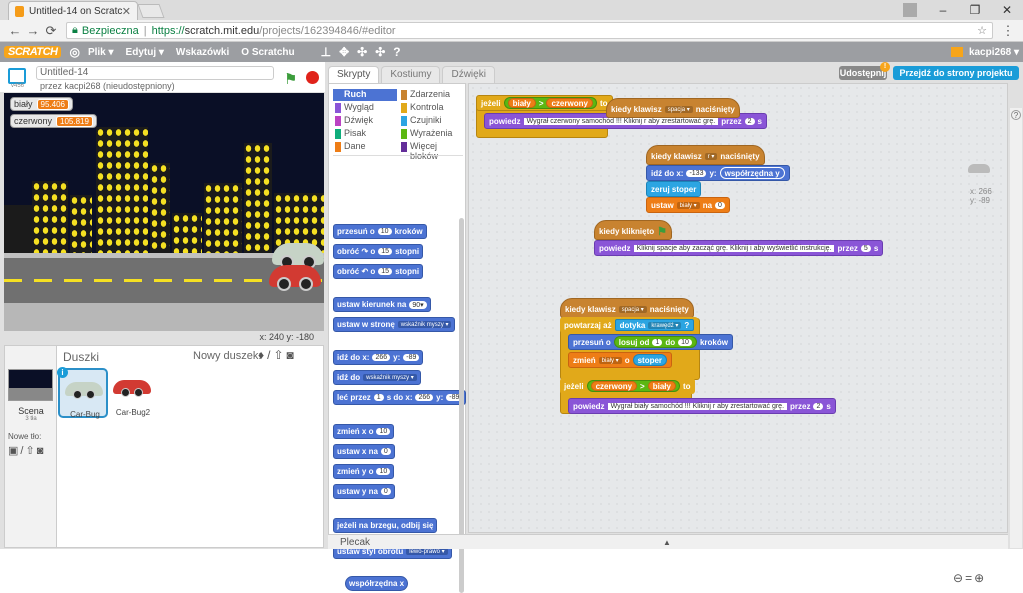 The width and height of the screenshot is (1023, 593). Describe the element at coordinates (431, 121) in the screenshot. I see `category-sensing: Czujniki` at that location.